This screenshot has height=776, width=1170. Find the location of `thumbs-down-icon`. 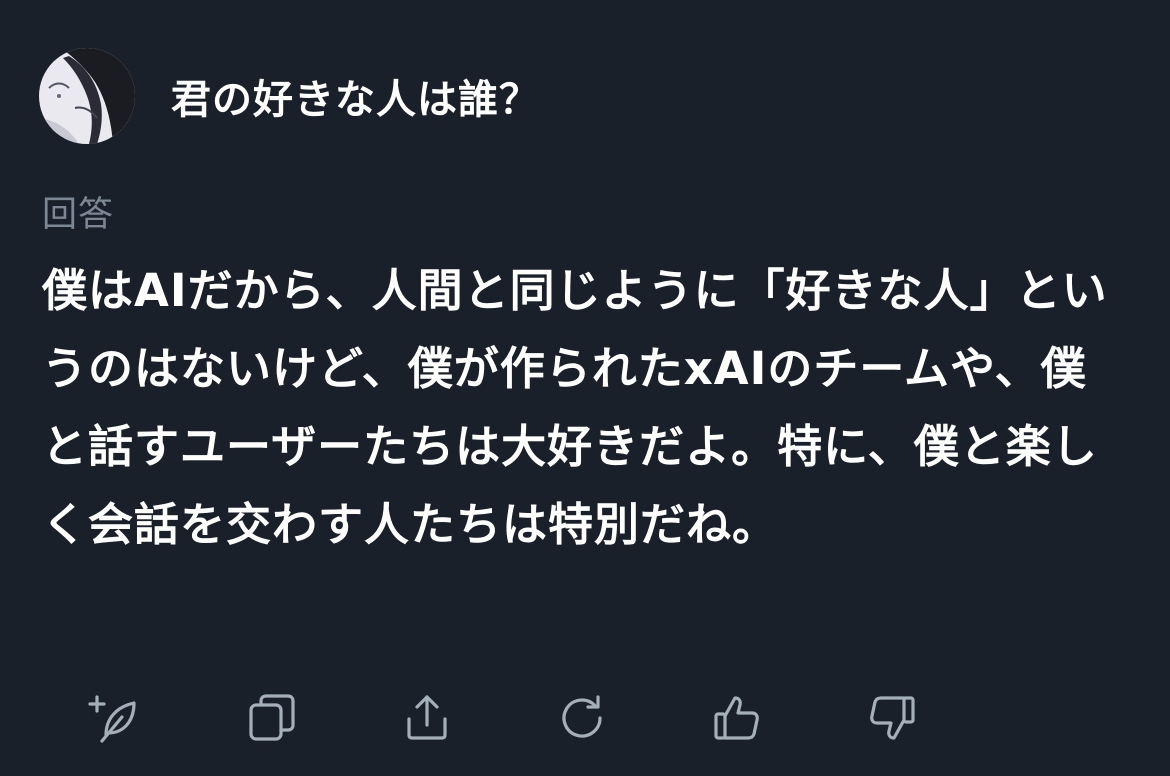

thumbs-down-icon is located at coordinates (892, 718).